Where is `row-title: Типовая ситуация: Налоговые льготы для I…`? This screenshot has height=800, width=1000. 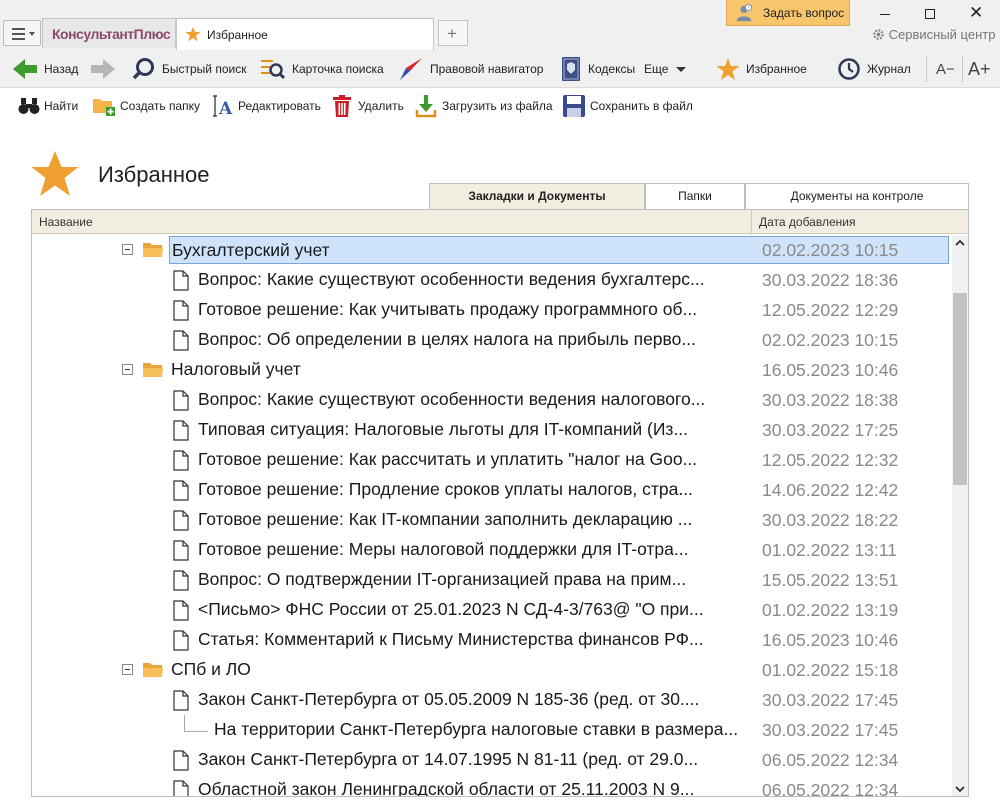
row-title: Типовая ситуация: Налоговые льготы для I… is located at coordinates (470, 430).